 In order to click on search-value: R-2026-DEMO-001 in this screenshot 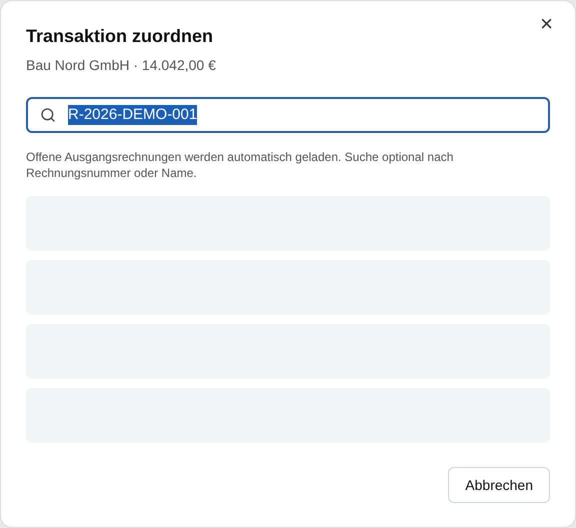, I will do `click(133, 115)`.